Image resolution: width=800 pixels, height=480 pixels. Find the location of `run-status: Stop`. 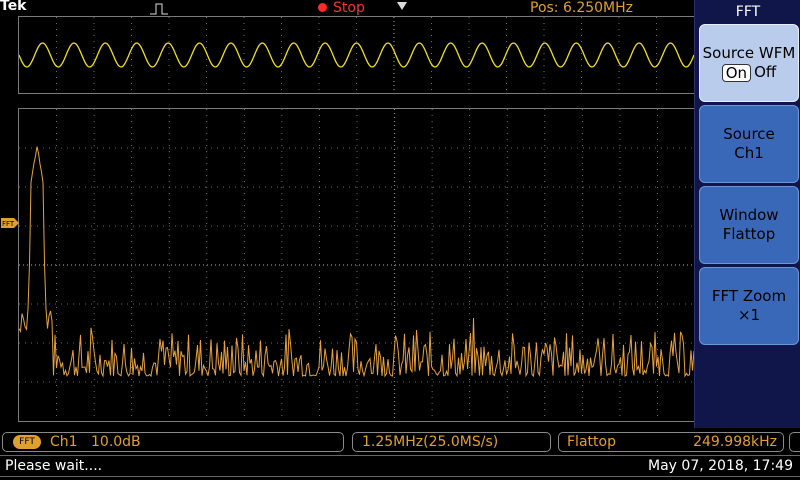

run-status: Stop is located at coordinates (349, 8).